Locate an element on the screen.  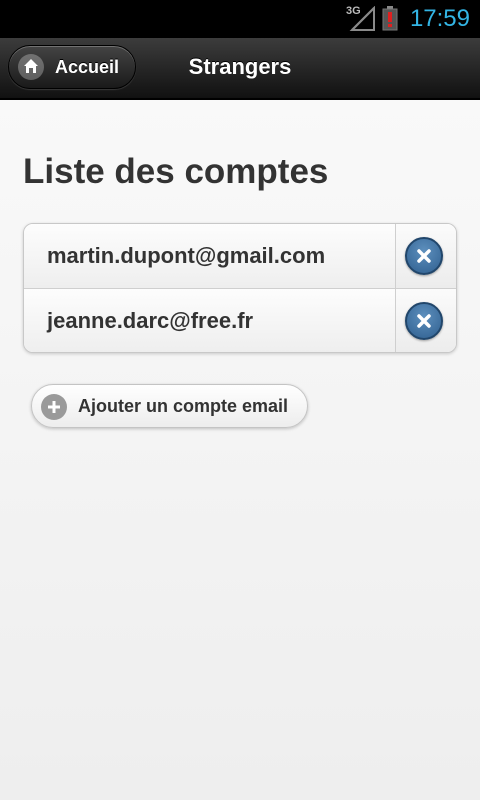
home-button-label: Accueil is located at coordinates (87, 67).